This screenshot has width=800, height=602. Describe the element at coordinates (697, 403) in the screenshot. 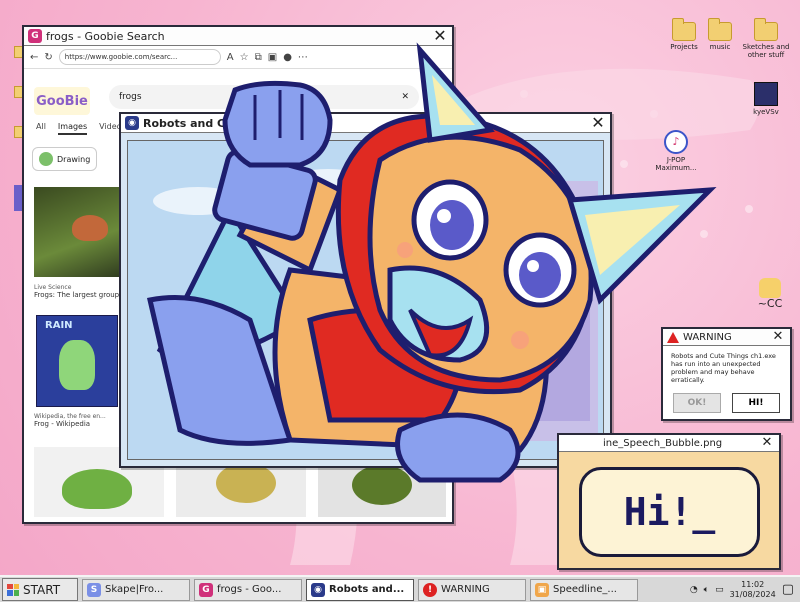

I see `ok-button: OK!` at that location.